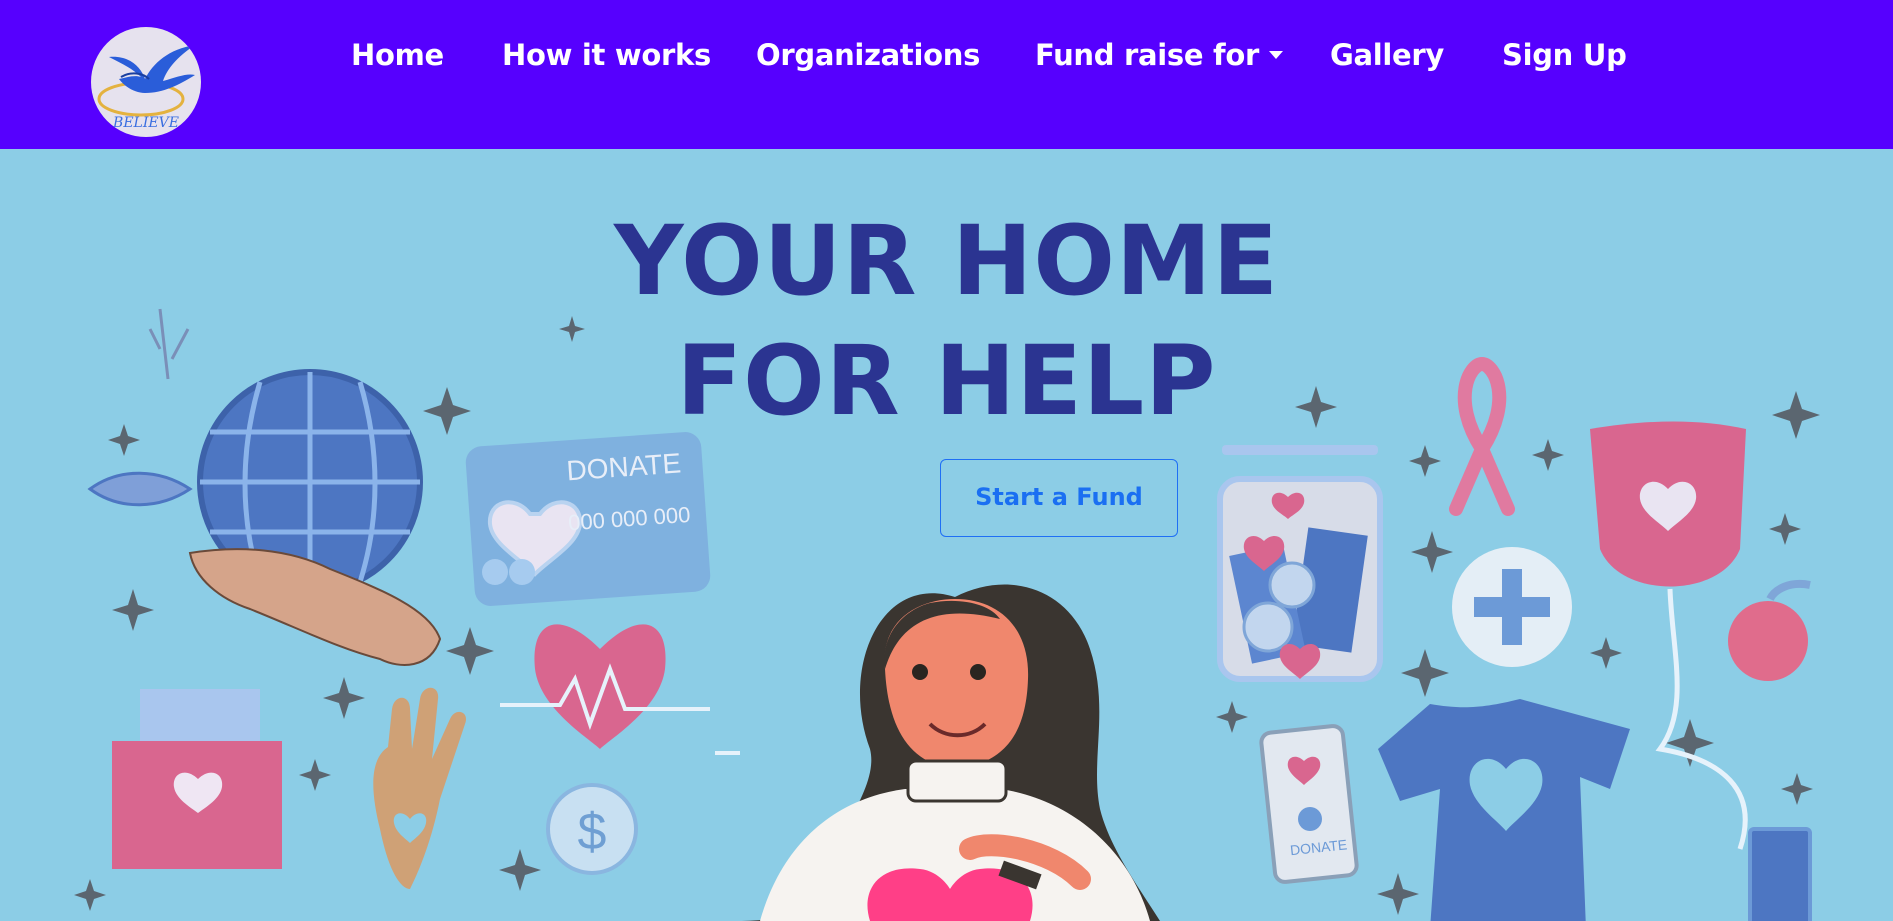 The height and width of the screenshot is (921, 1893). I want to click on nav-how-it-works: How it works, so click(606, 55).